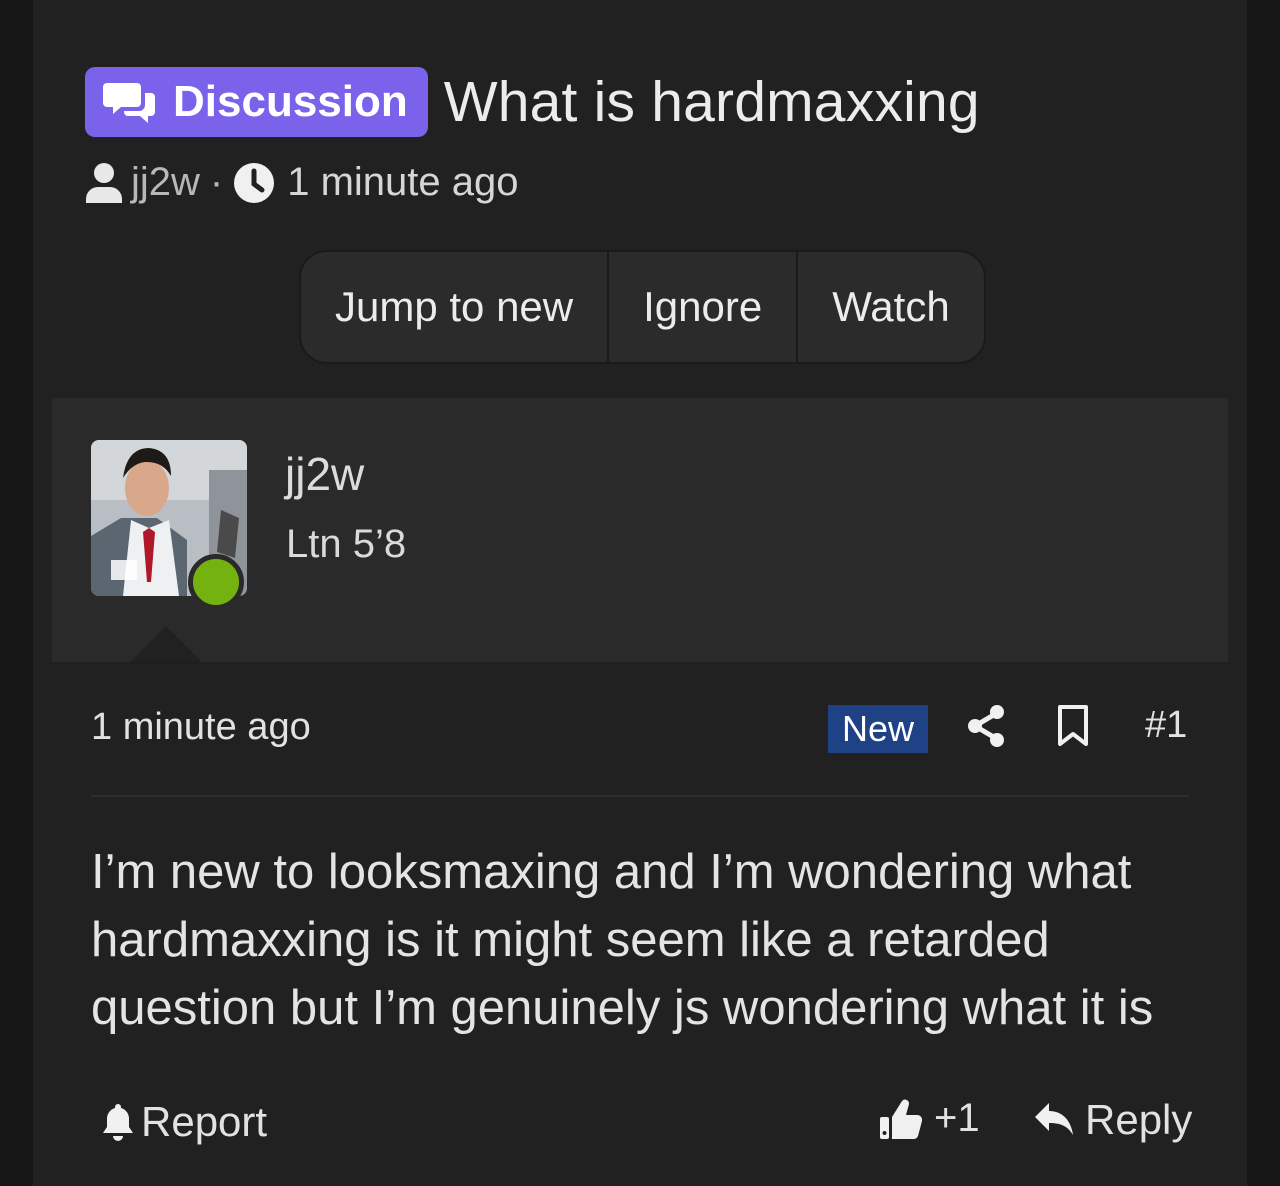 The width and height of the screenshot is (1280, 1186). I want to click on post-divider, so click(640, 796).